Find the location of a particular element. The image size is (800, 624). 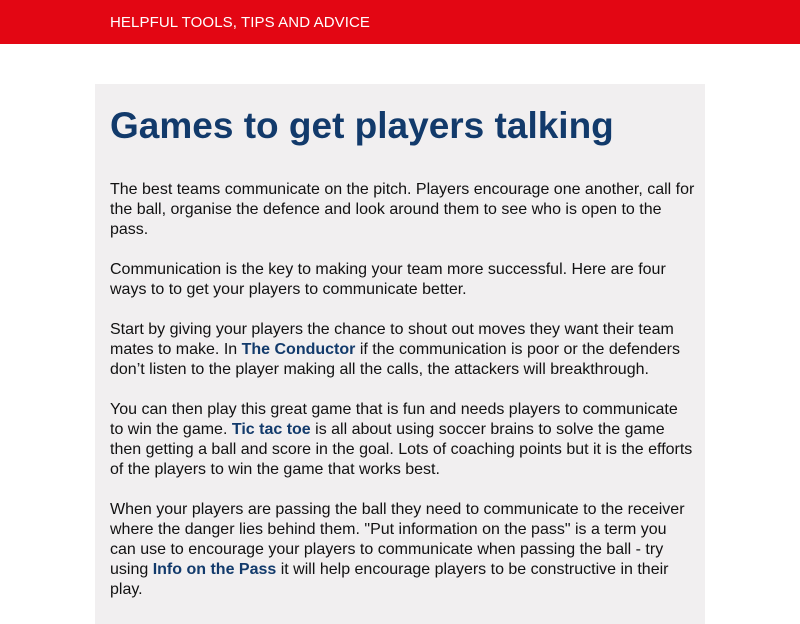

banner-tagline: HELPFUL TOOLS, TIPS AND ADVICE is located at coordinates (240, 22).